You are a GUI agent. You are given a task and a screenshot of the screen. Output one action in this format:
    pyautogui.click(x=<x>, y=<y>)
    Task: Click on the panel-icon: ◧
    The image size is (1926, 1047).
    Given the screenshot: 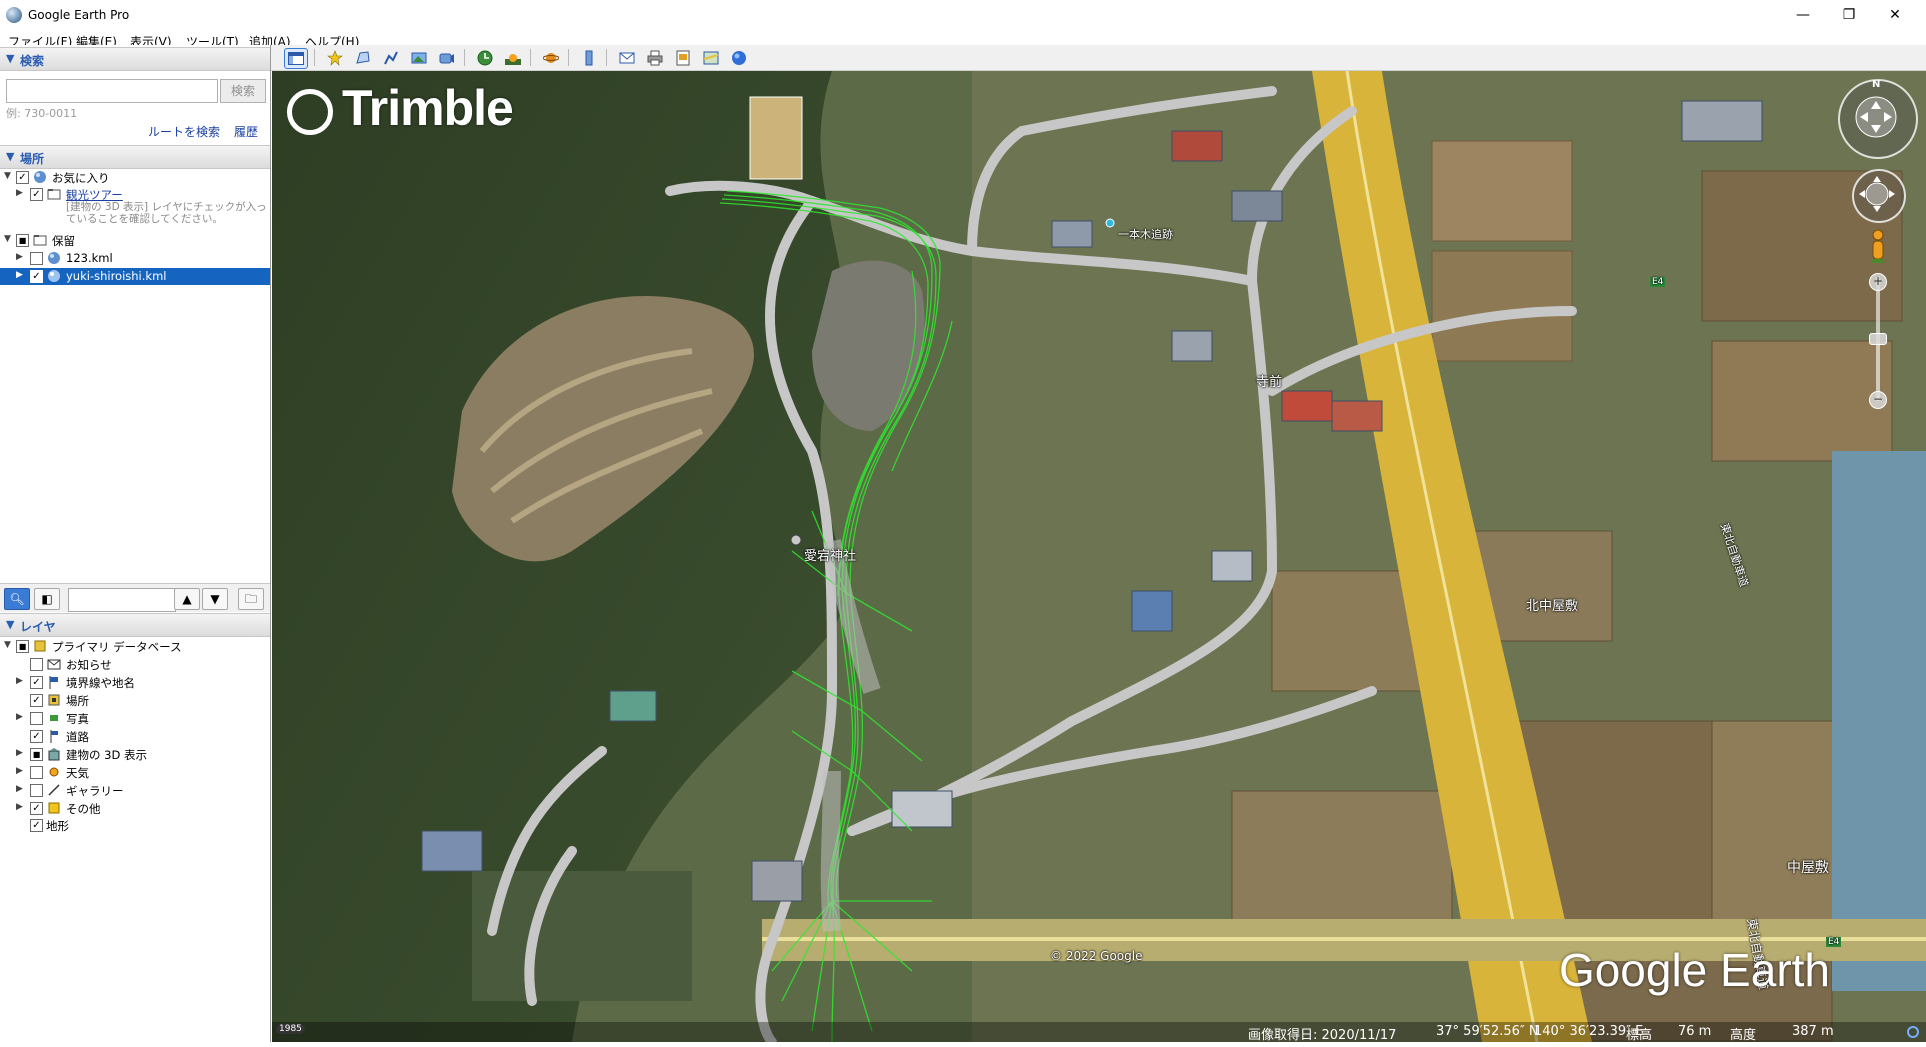 What is the action you would take?
    pyautogui.click(x=47, y=599)
    